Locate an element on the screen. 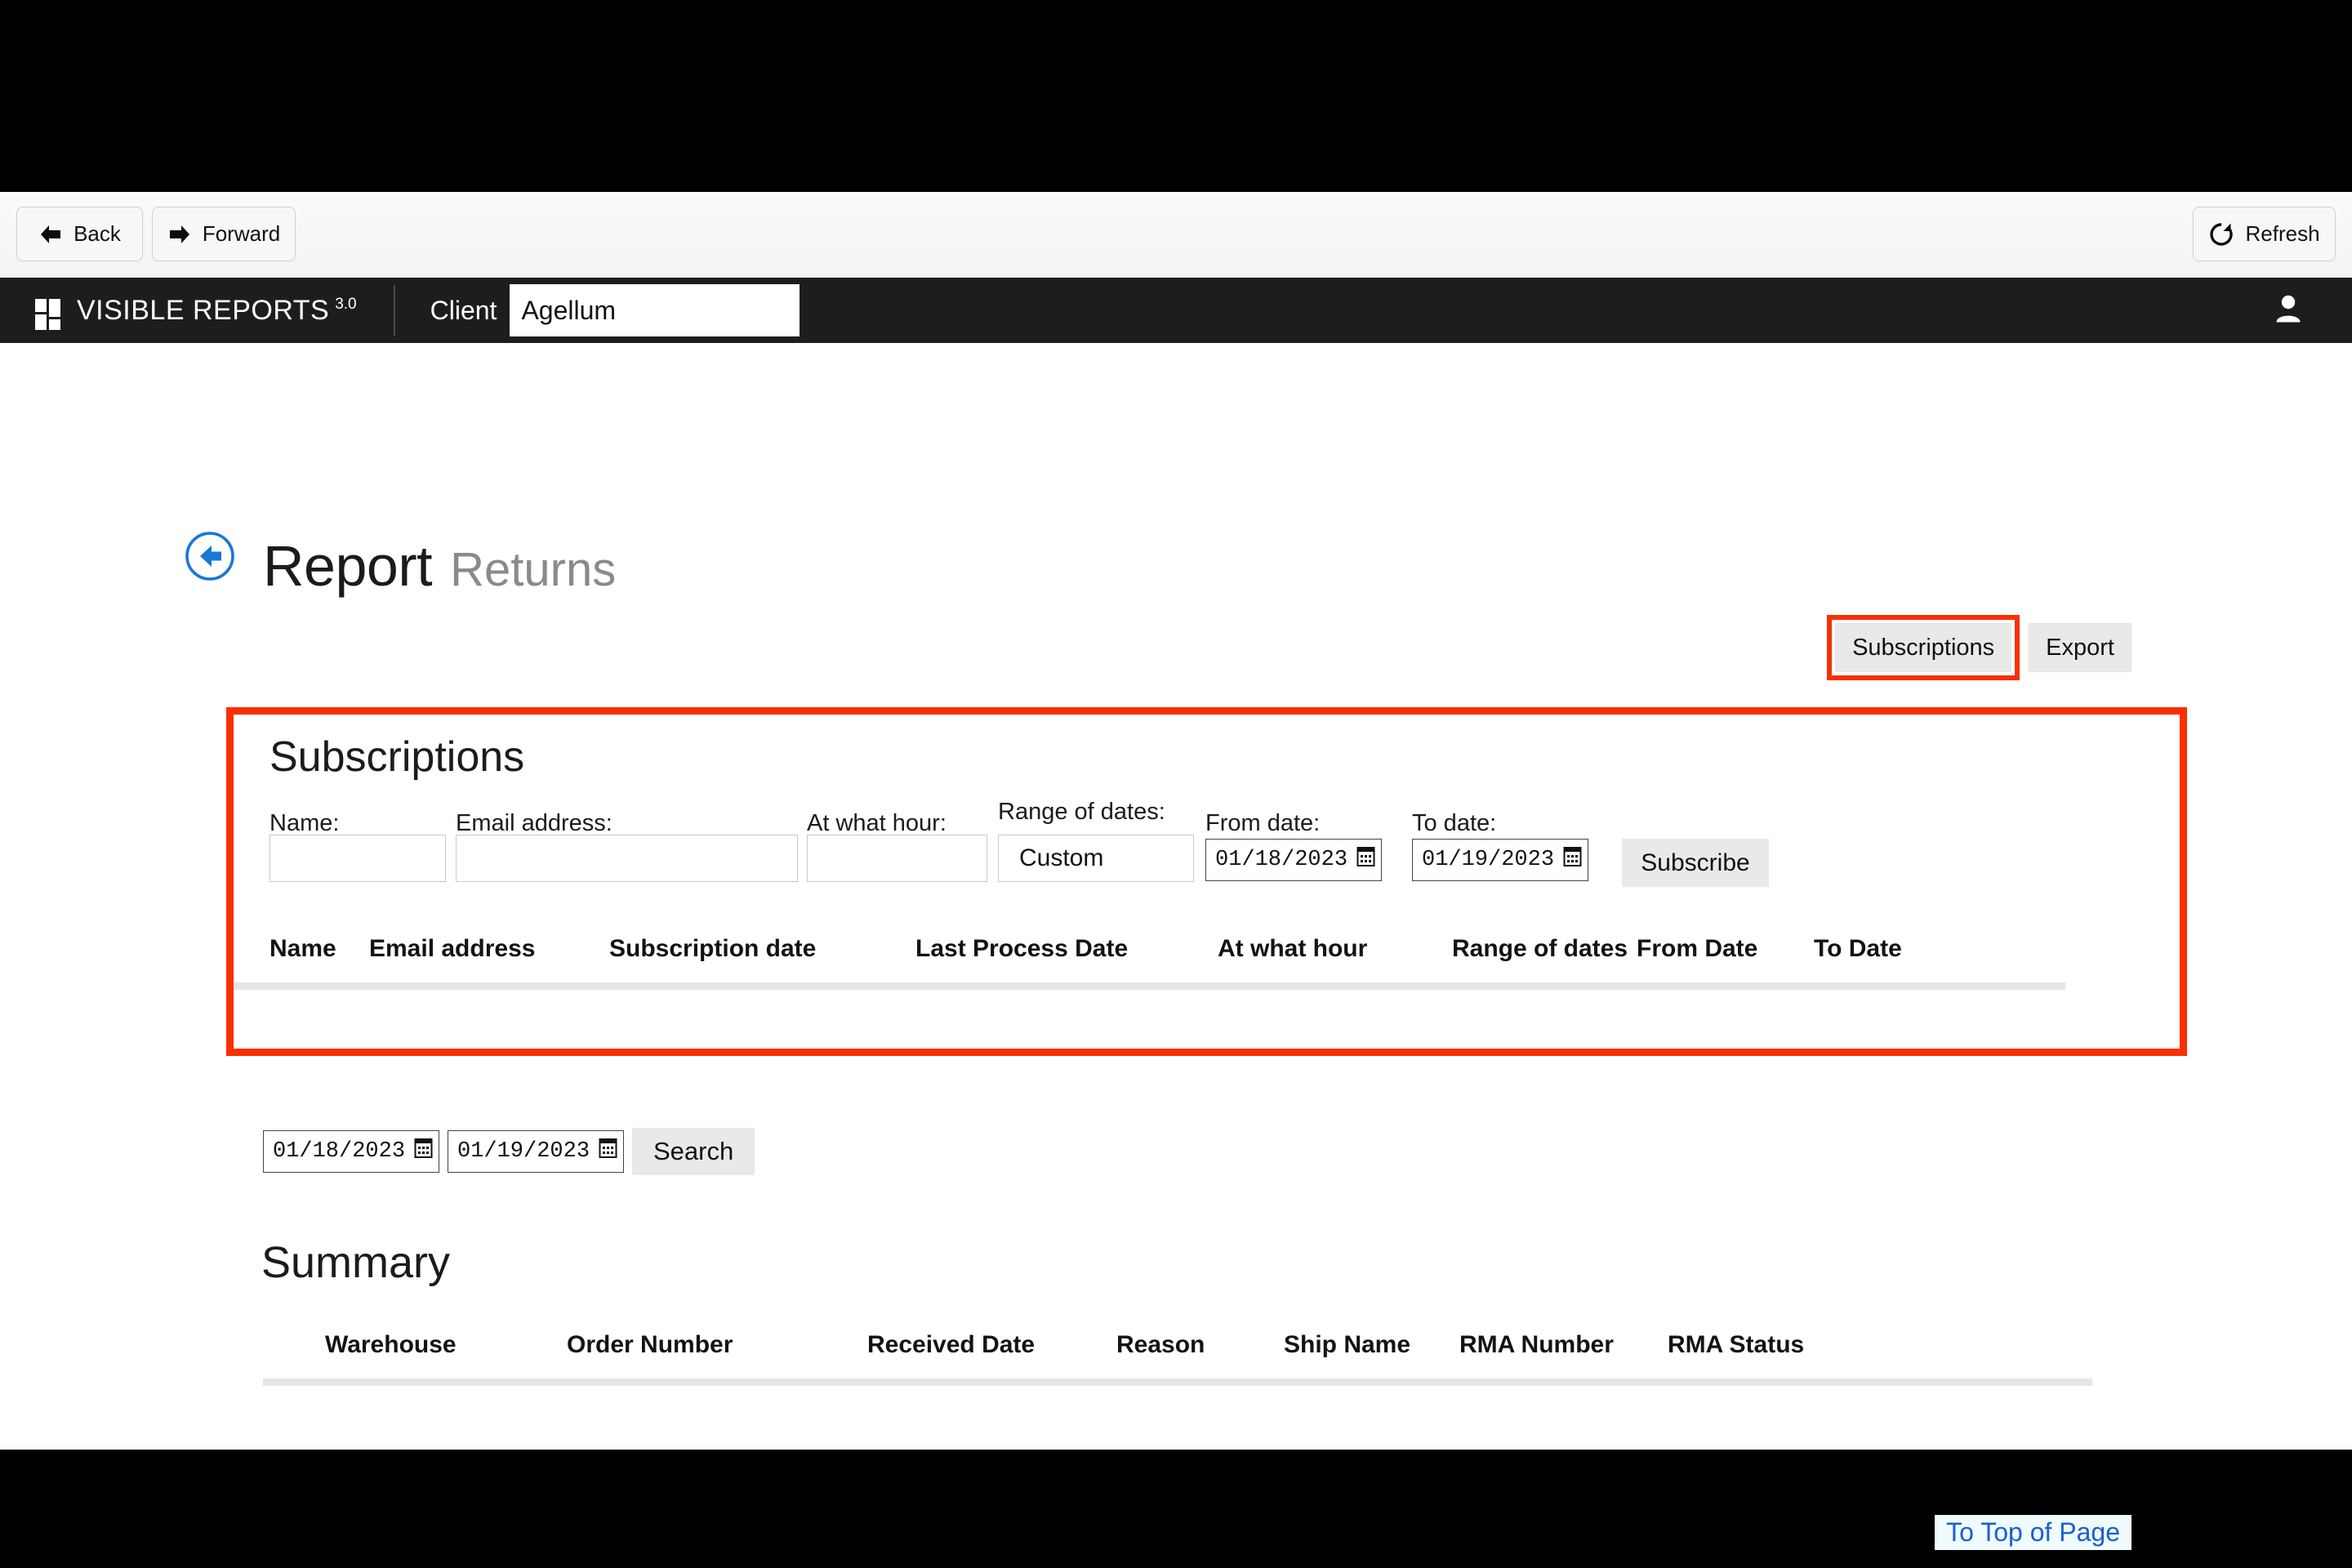  search-to-date-input: 01/19/2023 is located at coordinates (536, 1151).